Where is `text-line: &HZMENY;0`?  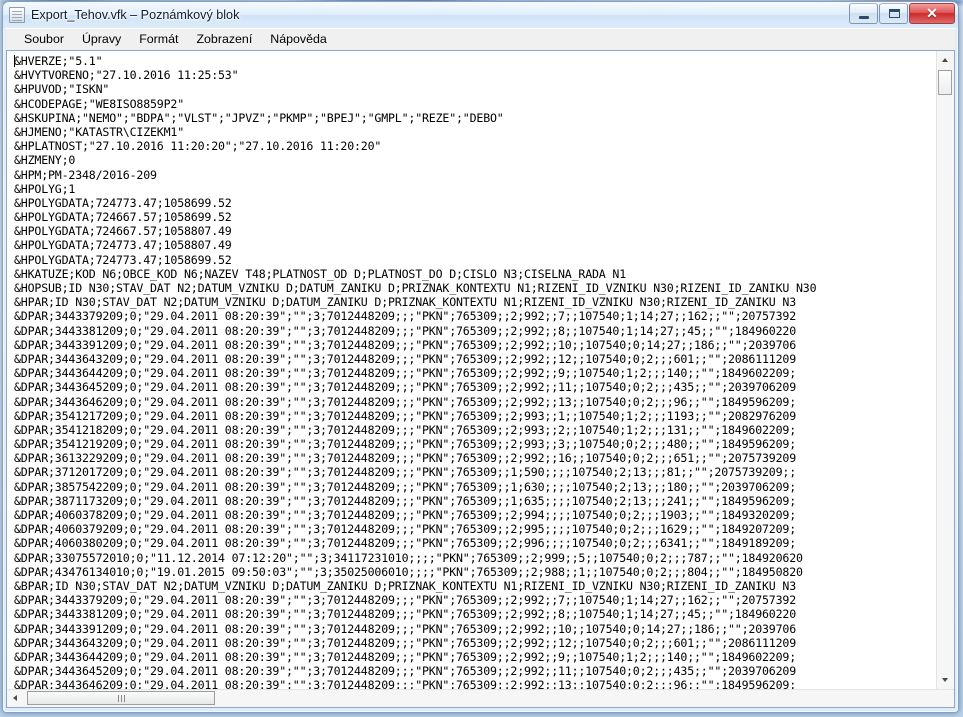 text-line: &HZMENY;0 is located at coordinates (45, 160).